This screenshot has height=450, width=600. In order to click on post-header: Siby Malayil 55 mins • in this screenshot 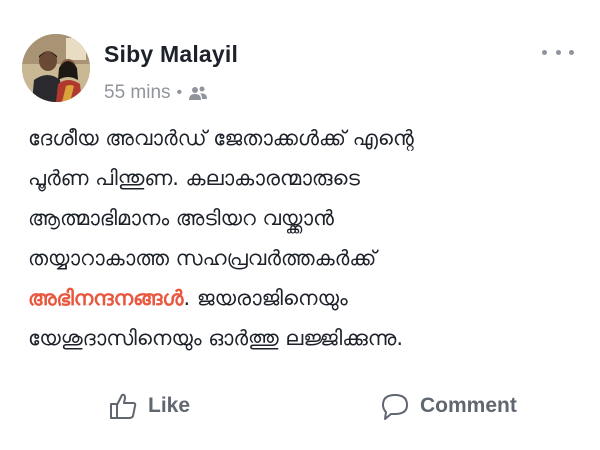, I will do `click(300, 69)`.